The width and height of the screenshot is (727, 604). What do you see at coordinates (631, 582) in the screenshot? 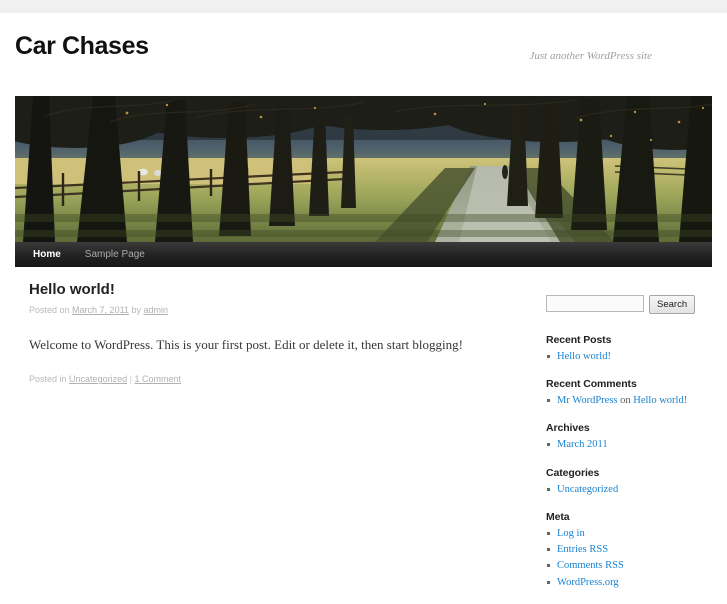
I see `list-item: WordPress.org` at bounding box center [631, 582].